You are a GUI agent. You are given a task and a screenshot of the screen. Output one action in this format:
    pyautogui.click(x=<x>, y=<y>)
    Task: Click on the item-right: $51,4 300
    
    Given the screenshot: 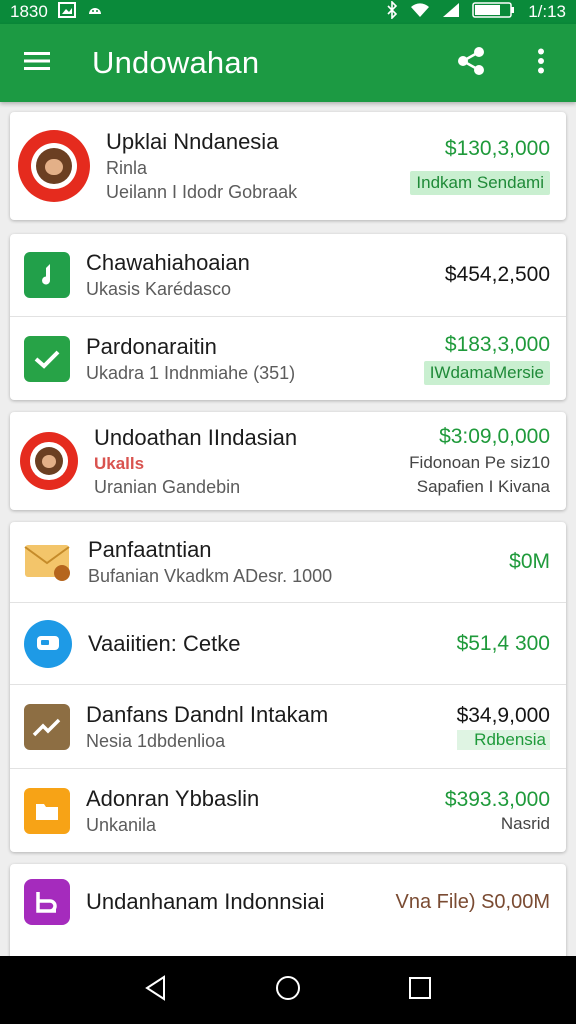 What is the action you would take?
    pyautogui.click(x=503, y=644)
    